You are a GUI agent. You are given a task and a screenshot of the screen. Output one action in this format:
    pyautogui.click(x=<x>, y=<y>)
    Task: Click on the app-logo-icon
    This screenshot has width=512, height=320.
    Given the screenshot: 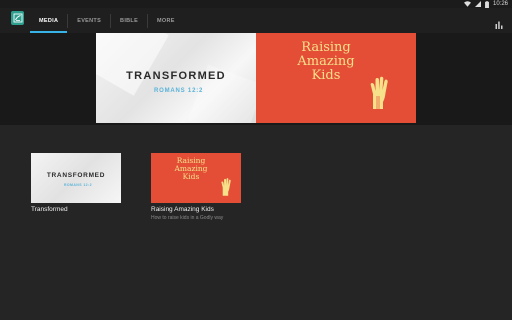 What is the action you would take?
    pyautogui.click(x=17, y=18)
    